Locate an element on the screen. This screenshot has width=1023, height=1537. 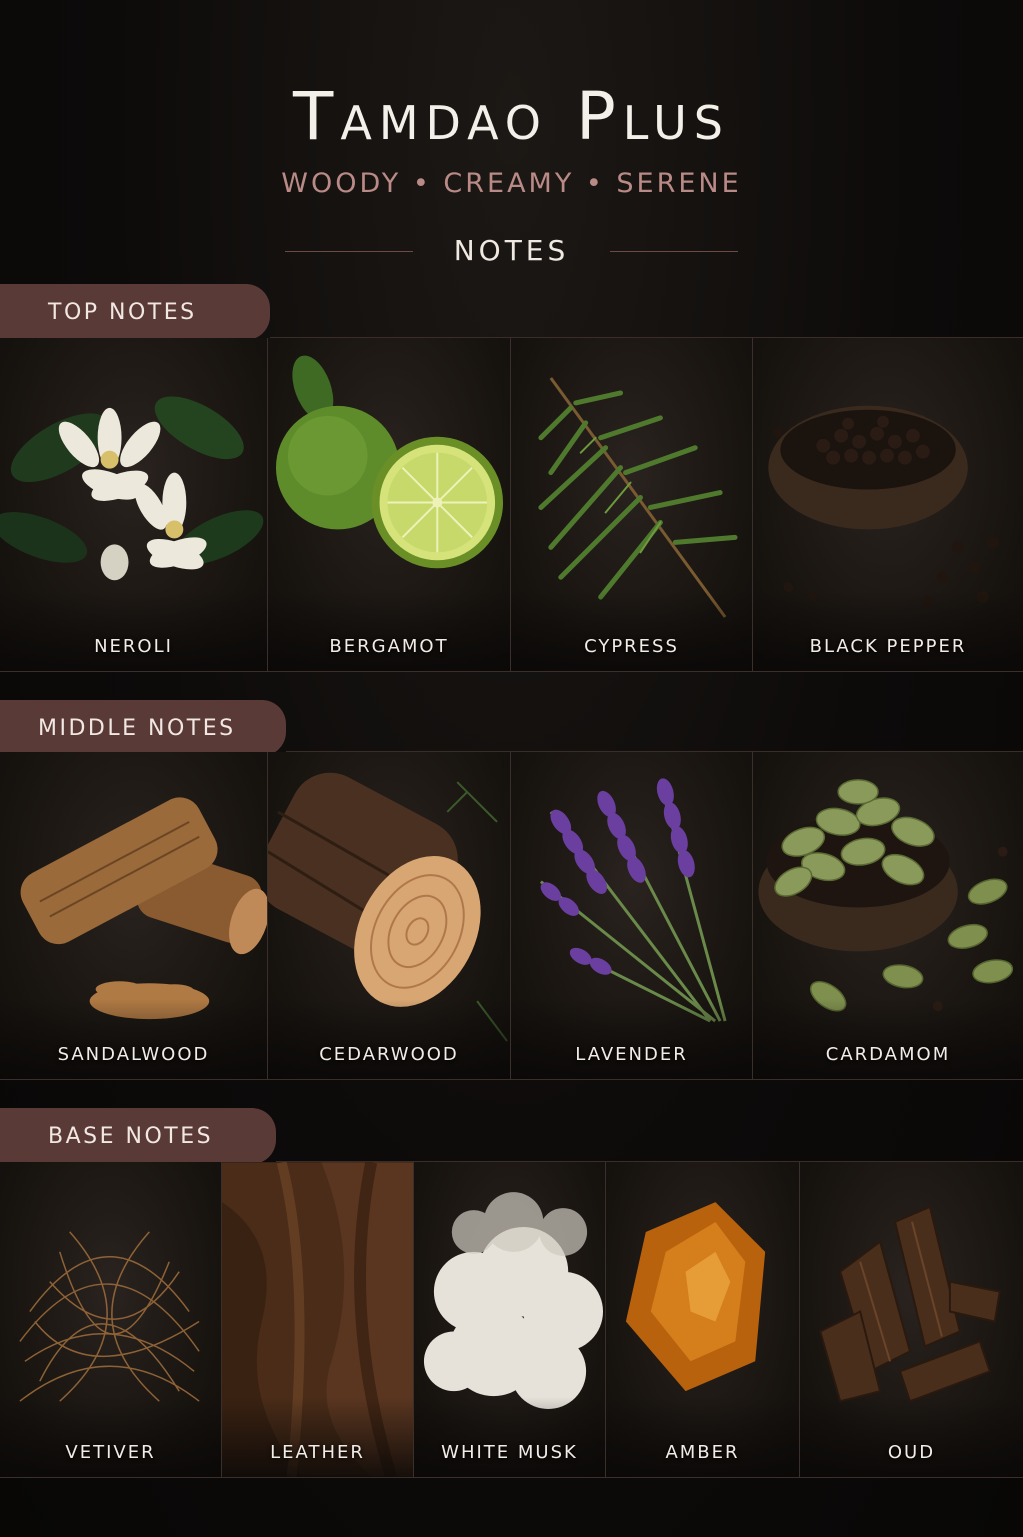
base-notes-tab: BASE NOTES is located at coordinates (138, 1136).